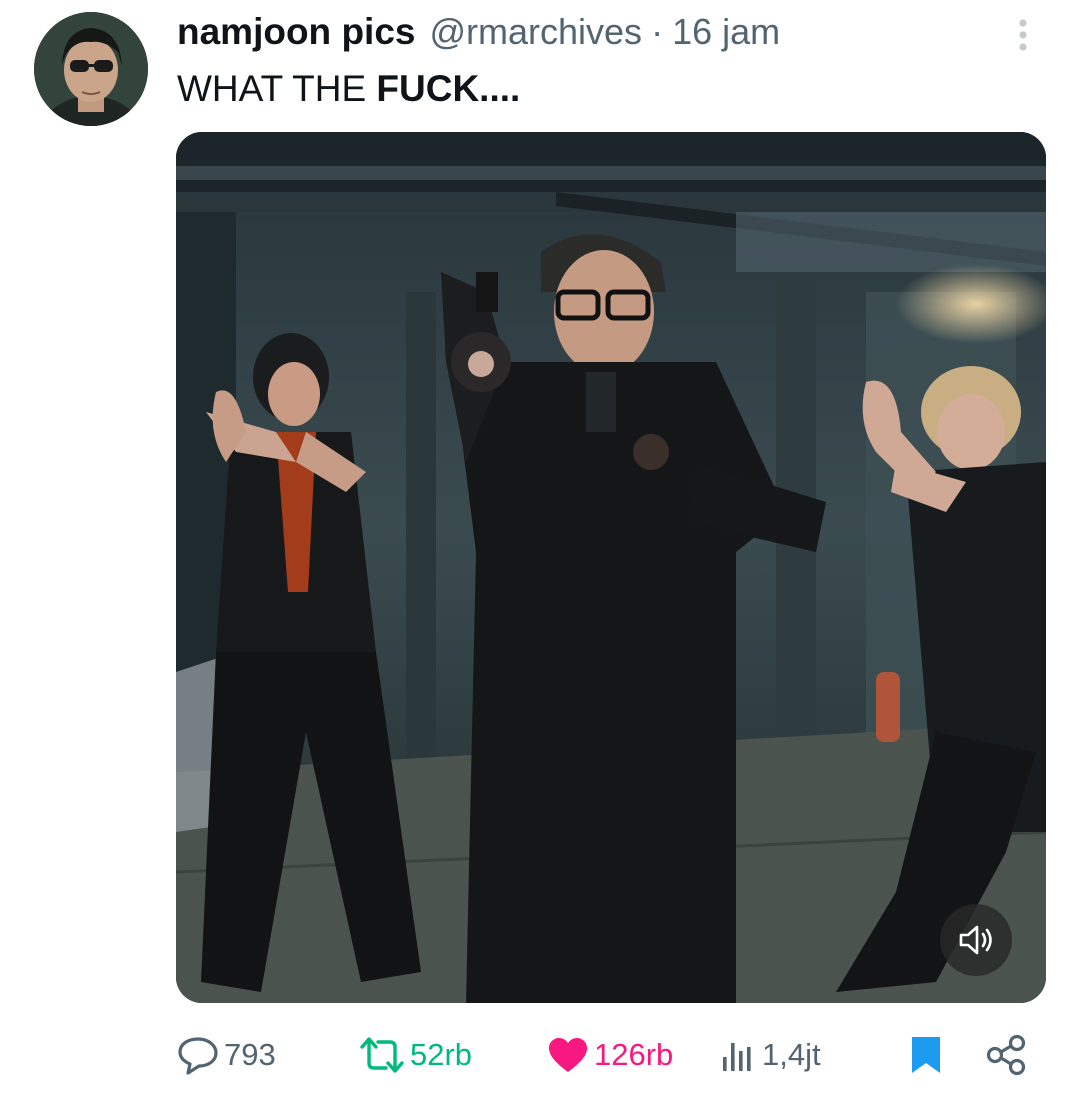  What do you see at coordinates (441, 1054) in the screenshot?
I see `retweet-count: 52rb` at bounding box center [441, 1054].